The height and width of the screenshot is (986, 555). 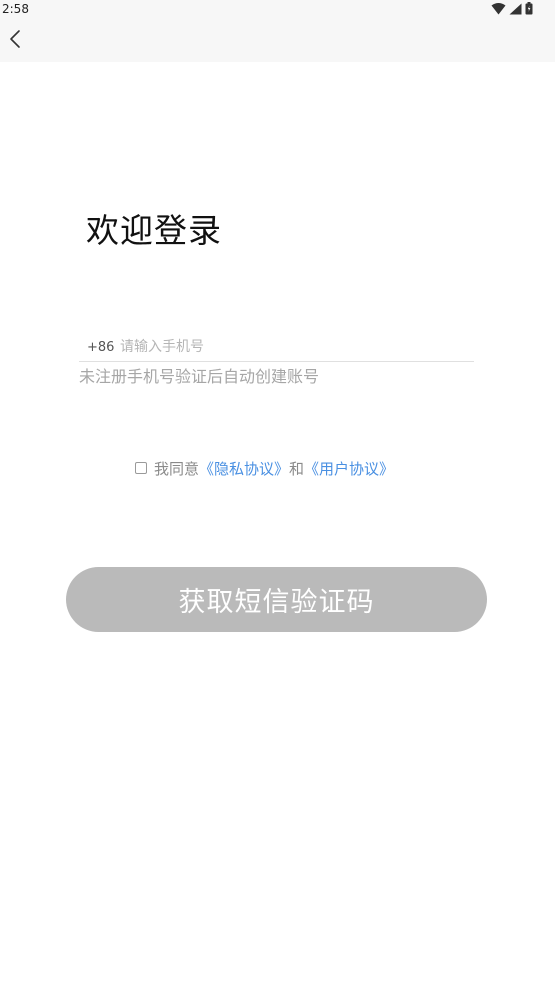 What do you see at coordinates (277, 31) in the screenshot?
I see `top-bar: 2:58` at bounding box center [277, 31].